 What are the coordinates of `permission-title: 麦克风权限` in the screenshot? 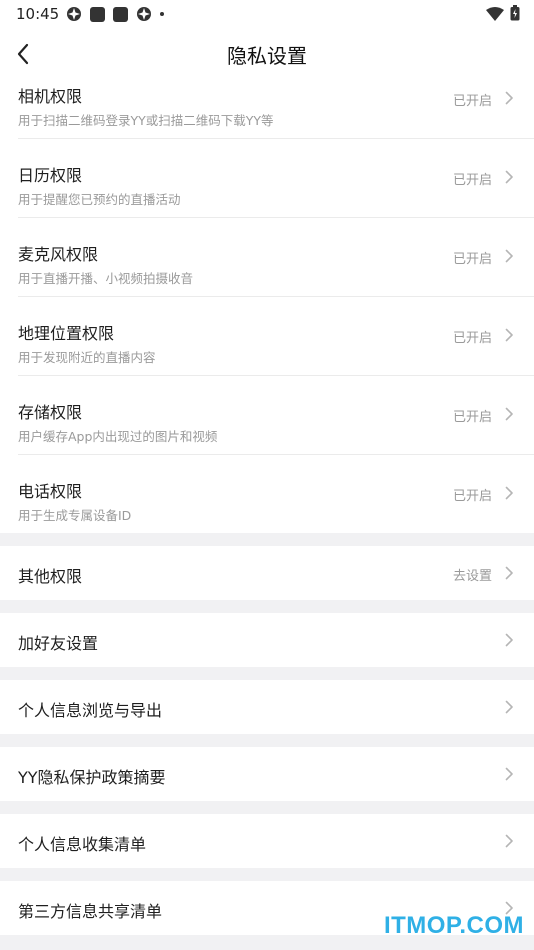 It's located at (58, 254).